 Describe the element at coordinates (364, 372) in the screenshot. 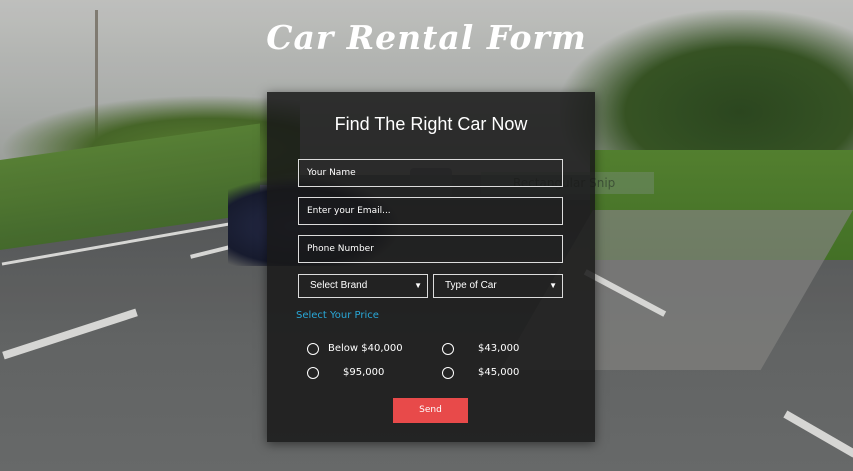

I see `price-option-label: $95,000` at that location.